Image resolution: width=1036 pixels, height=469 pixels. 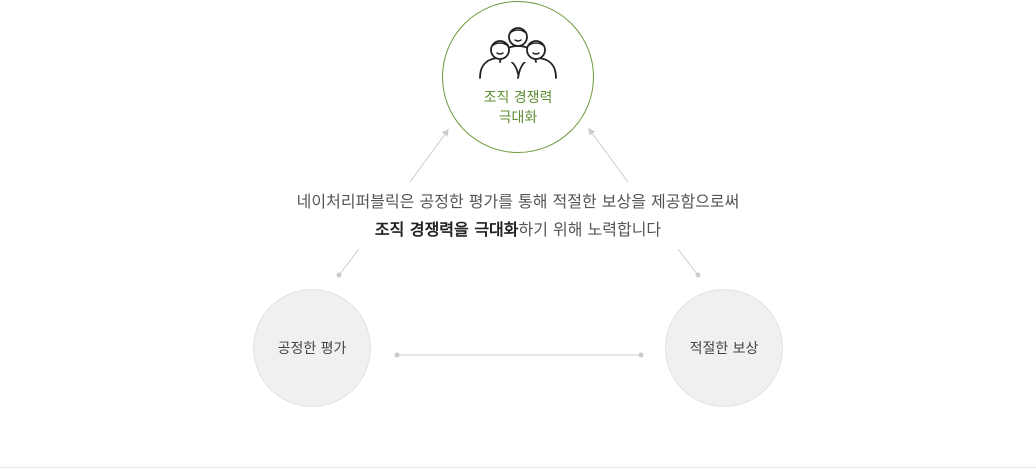 I want to click on appropriate-reward-node: 적절한 보상, so click(x=724, y=348).